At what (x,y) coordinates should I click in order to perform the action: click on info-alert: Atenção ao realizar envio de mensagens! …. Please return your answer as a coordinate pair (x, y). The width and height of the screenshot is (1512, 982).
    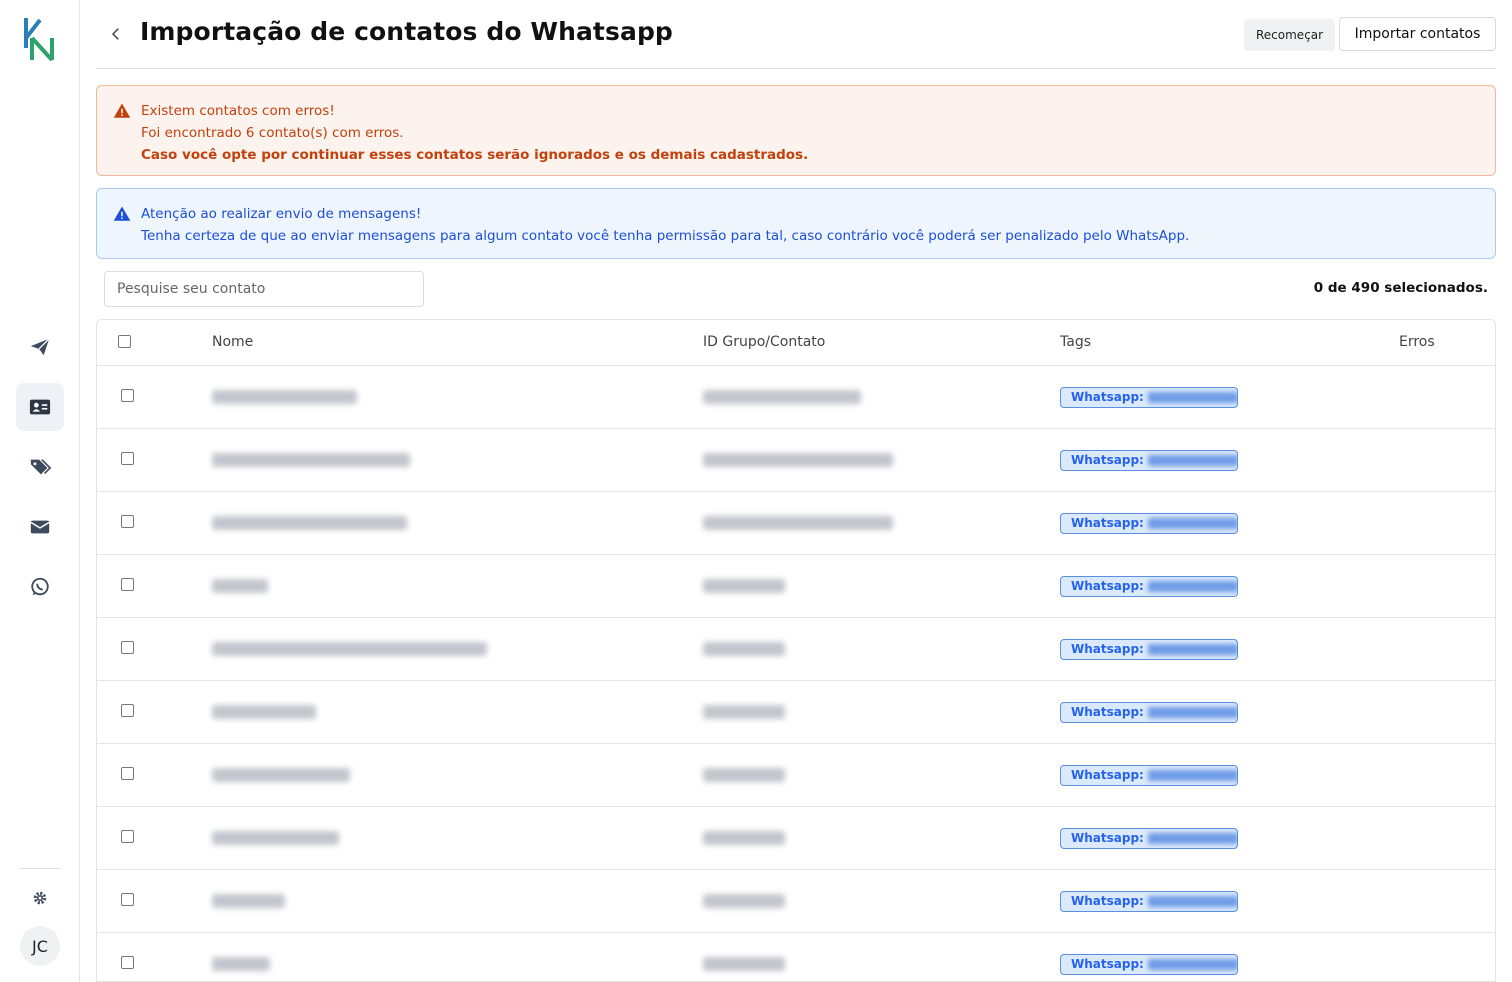
    Looking at the image, I should click on (796, 223).